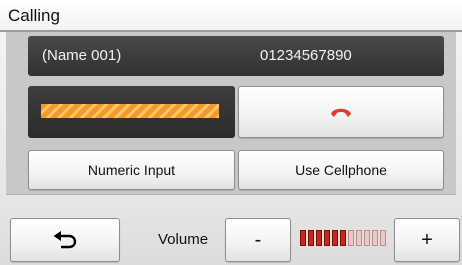 Image resolution: width=462 pixels, height=265 pixels. What do you see at coordinates (236, 56) in the screenshot?
I see `call-info-bar: (Name 001) 01234567890` at bounding box center [236, 56].